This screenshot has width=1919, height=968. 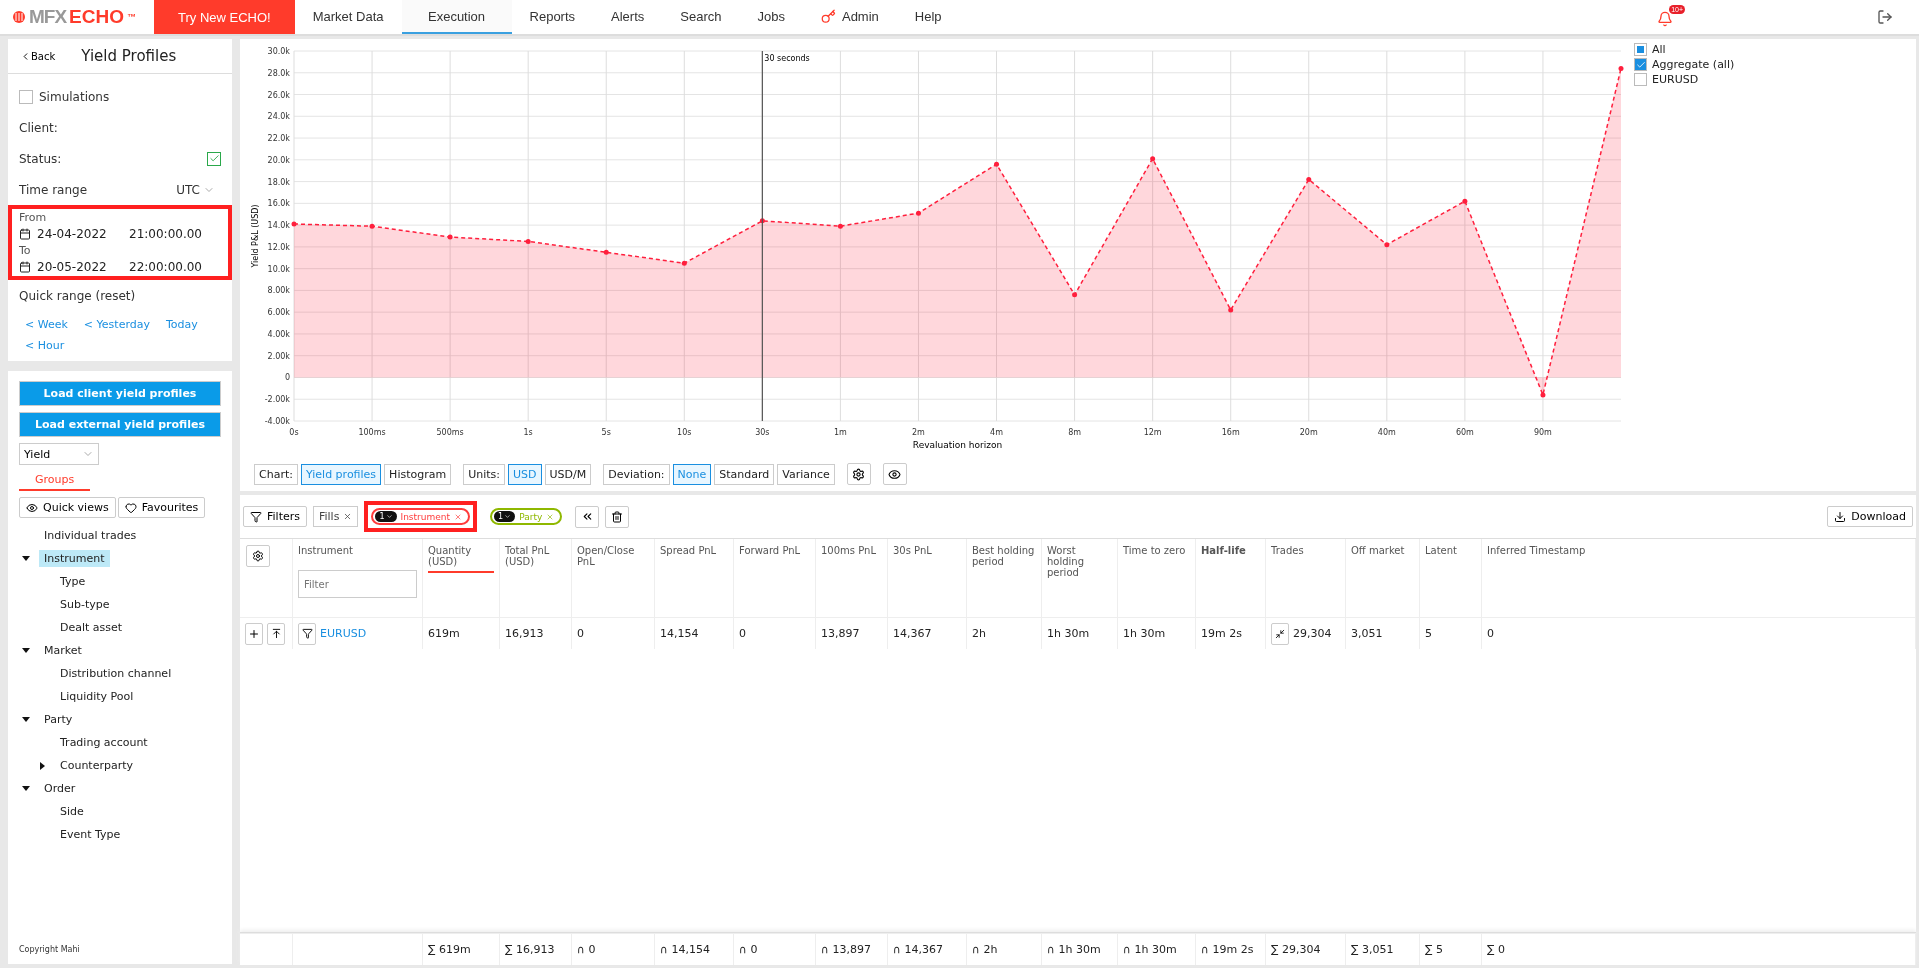 I want to click on group-item: Liquidity Pool, so click(x=97, y=696).